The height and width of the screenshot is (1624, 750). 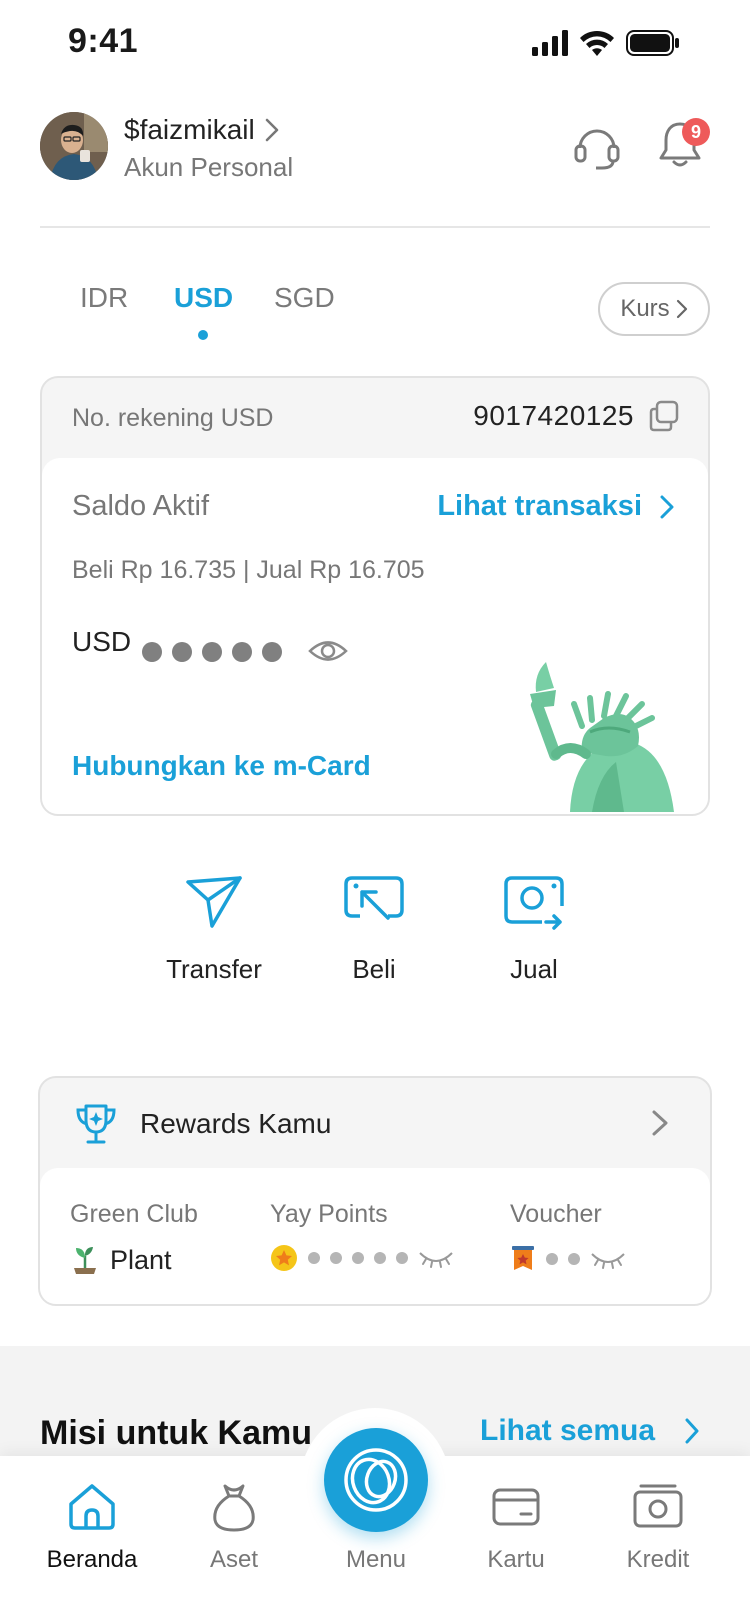 I want to click on nav-kredit-label: Kredit, so click(x=658, y=1559).